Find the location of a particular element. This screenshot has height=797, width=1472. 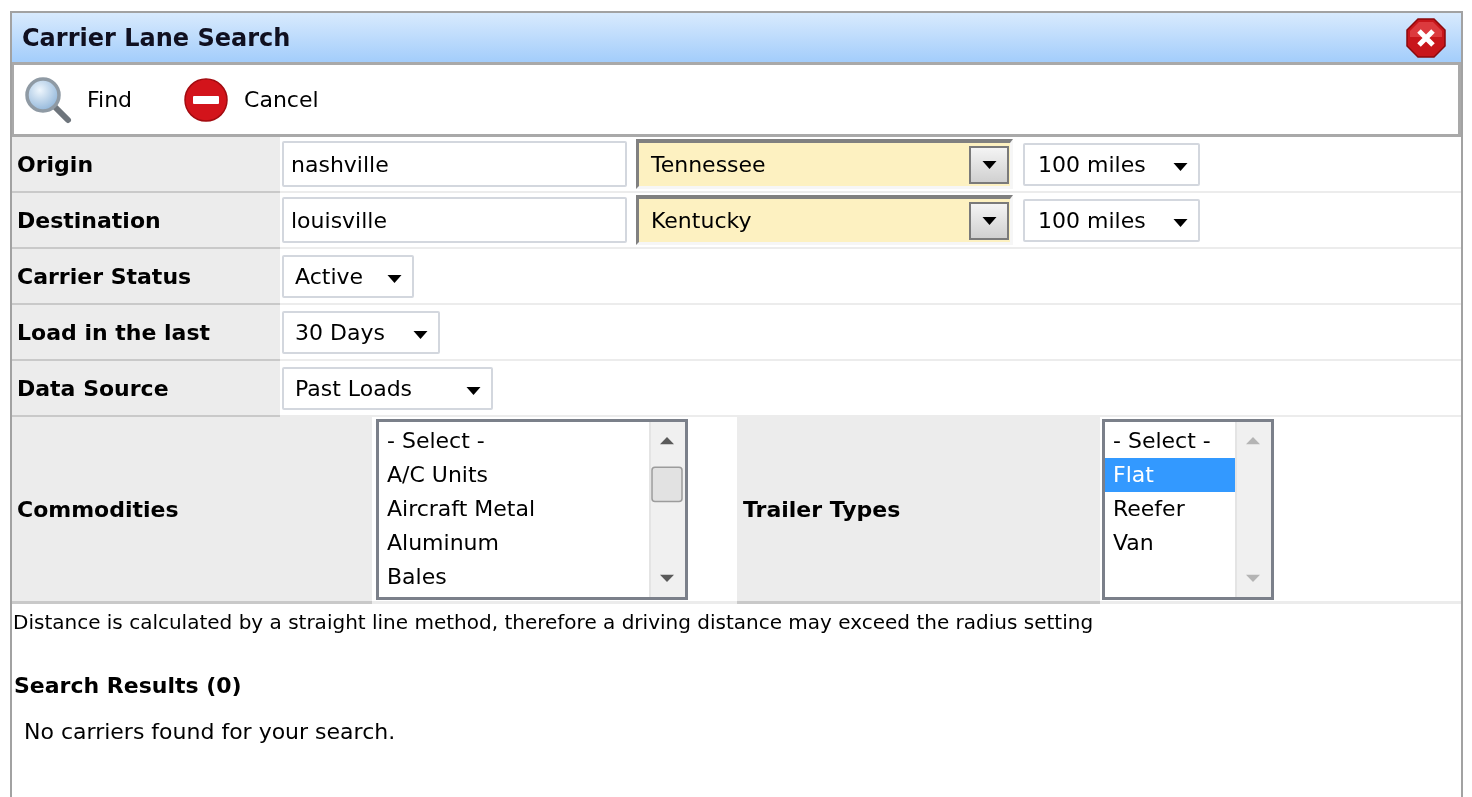

list-box: - Select - Flat Reefer Van is located at coordinates (1188, 509).